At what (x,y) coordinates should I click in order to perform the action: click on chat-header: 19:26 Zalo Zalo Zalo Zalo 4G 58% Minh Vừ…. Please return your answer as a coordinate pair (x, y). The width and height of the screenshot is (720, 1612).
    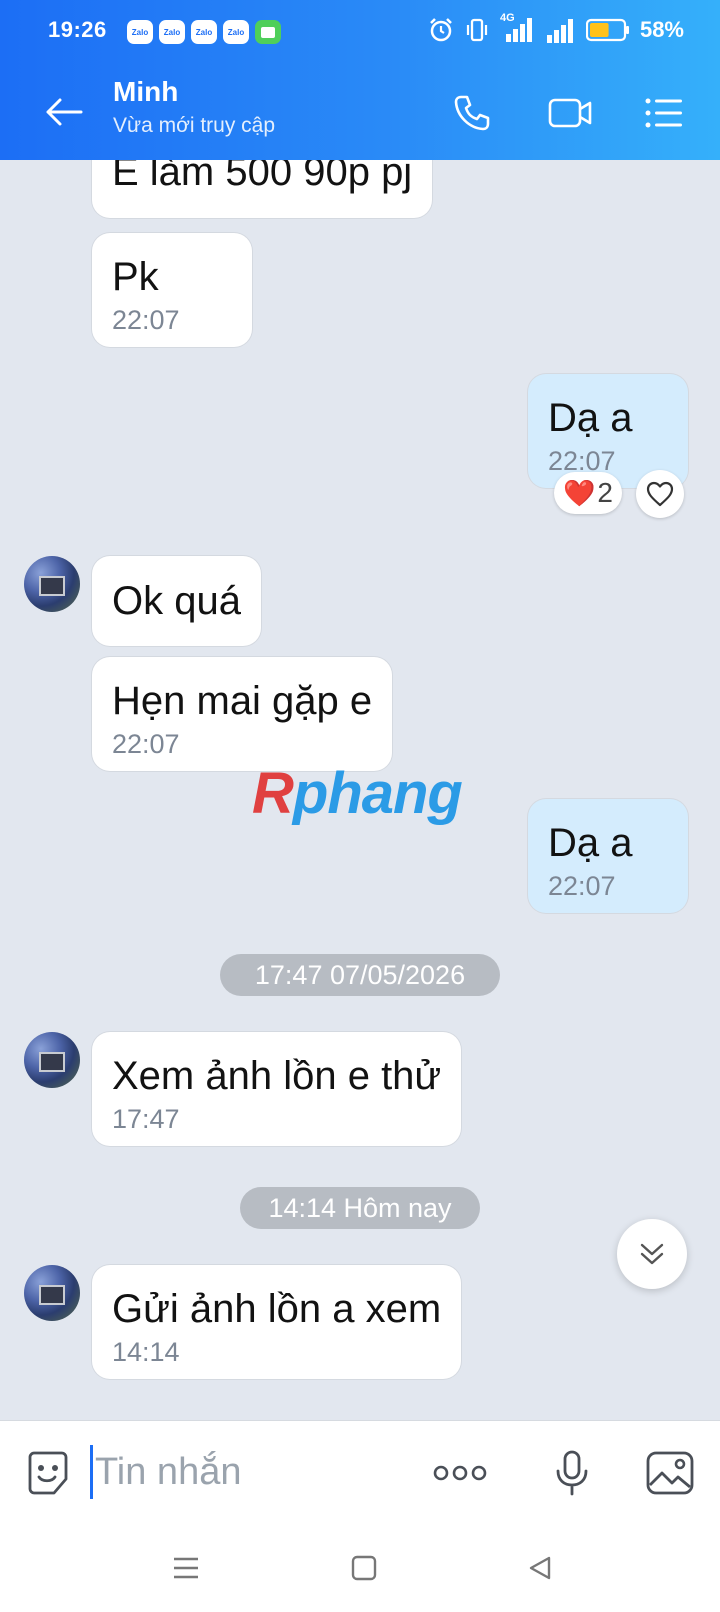
    Looking at the image, I should click on (360, 80).